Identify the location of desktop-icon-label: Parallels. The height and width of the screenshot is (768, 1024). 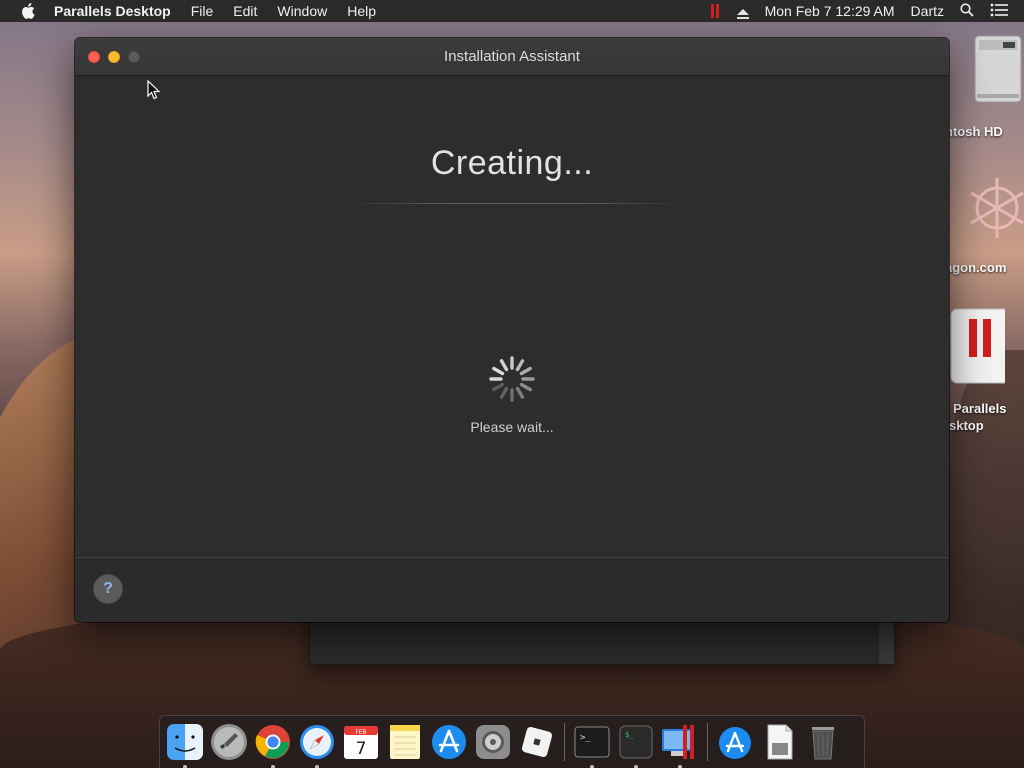
(980, 408).